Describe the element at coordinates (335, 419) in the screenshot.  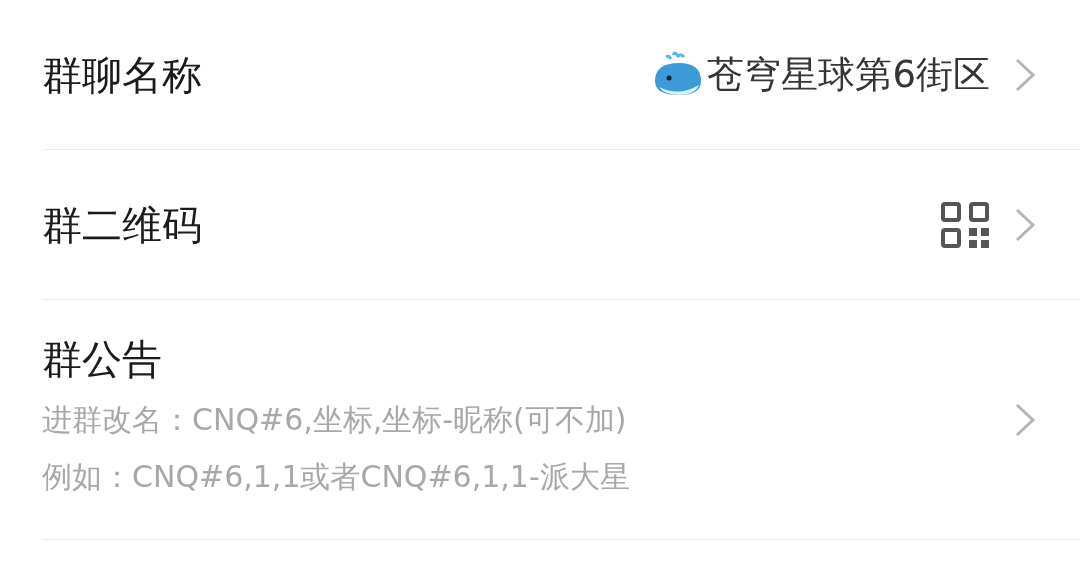
I see `notice-text: 进群改名：CNQ#6,坐标,坐标-昵称(可不加)` at that location.